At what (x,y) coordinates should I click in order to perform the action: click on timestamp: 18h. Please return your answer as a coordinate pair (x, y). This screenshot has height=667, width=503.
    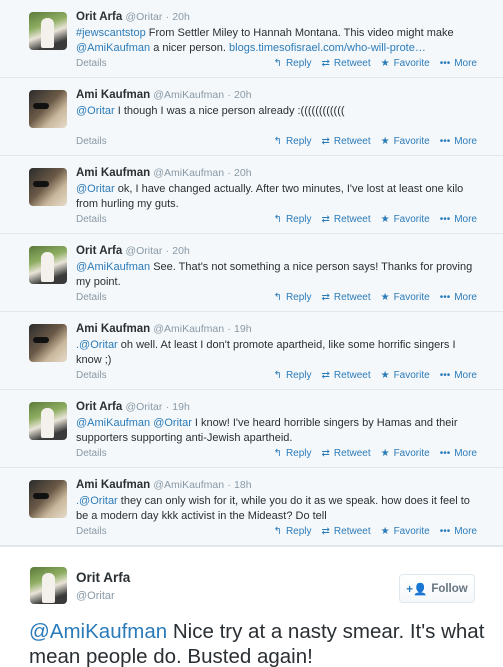
    Looking at the image, I should click on (243, 485).